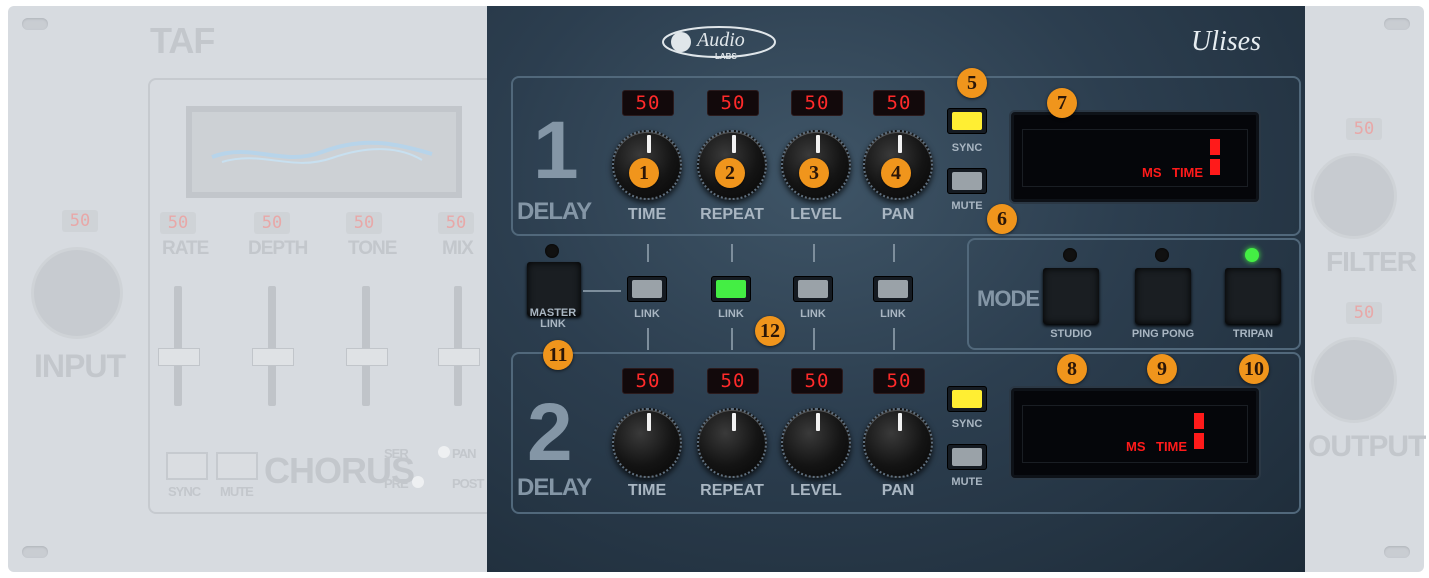 This screenshot has height=578, width=1429. I want to click on tone-label: TONE, so click(372, 248).